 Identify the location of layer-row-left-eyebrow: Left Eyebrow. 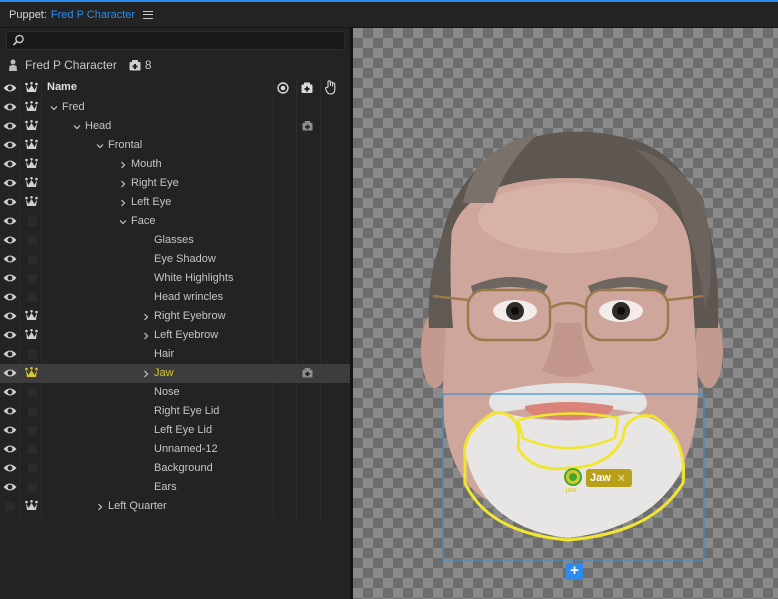
(175, 335).